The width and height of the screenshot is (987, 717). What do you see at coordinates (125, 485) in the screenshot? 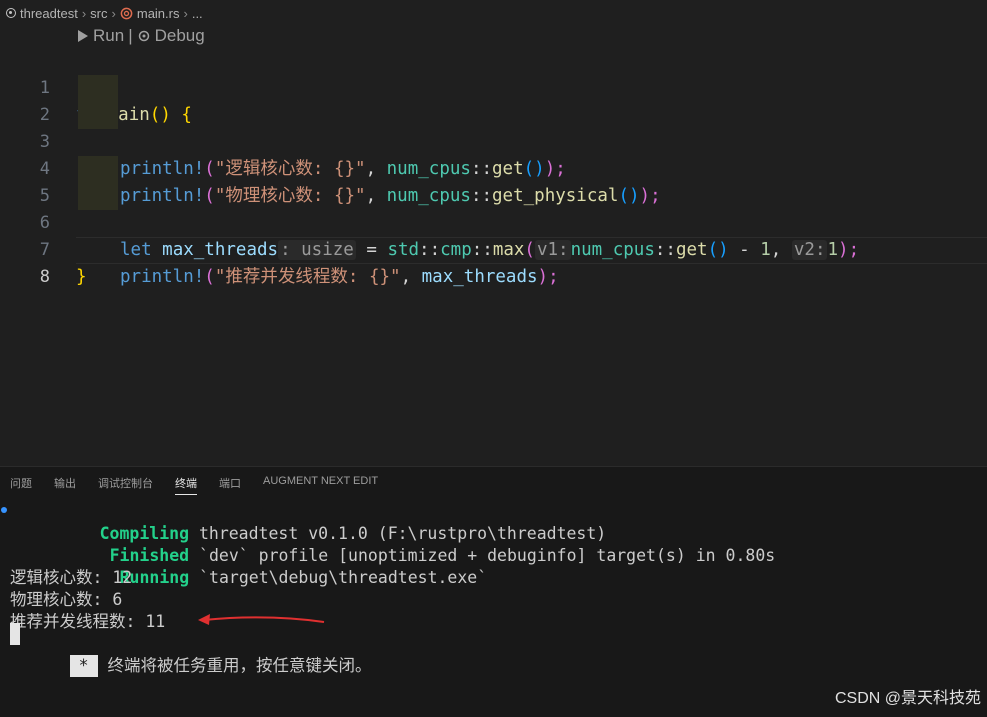
I see `tab-debug-console: 调试控制台` at bounding box center [125, 485].